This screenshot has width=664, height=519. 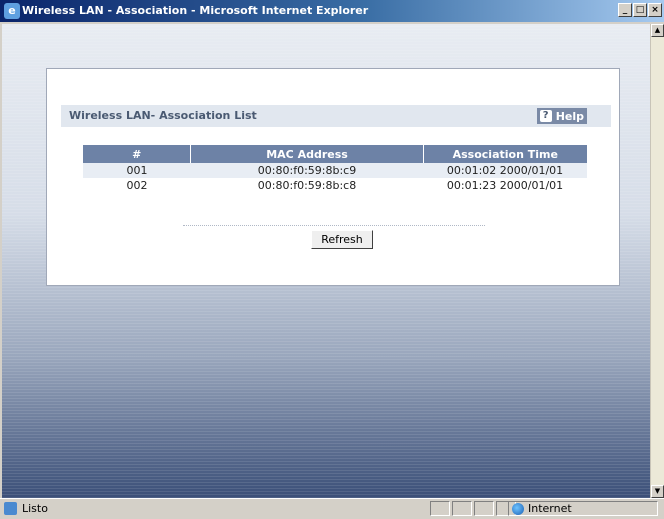 I want to click on cell-mac: 00:80:f0:59:8b:c9, so click(x=307, y=170).